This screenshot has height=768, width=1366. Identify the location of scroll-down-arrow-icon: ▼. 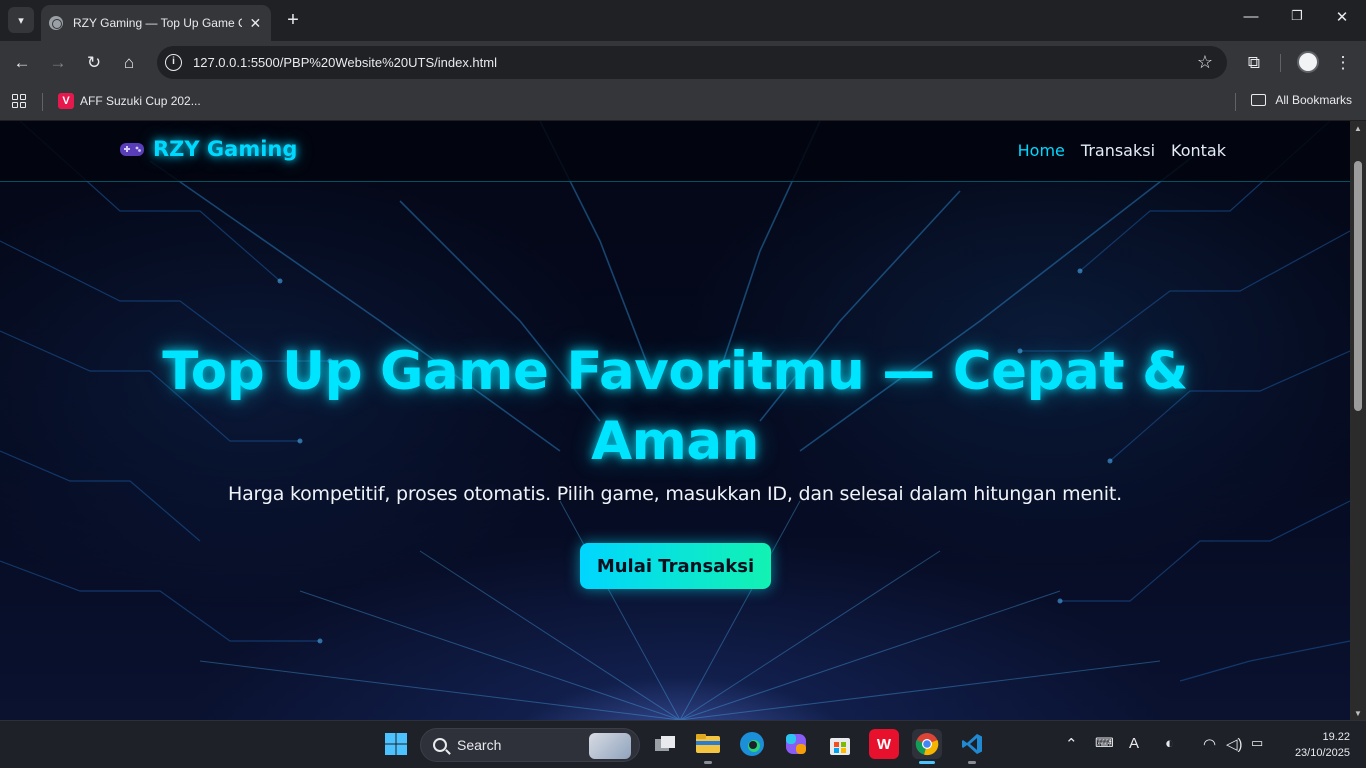
(1358, 713).